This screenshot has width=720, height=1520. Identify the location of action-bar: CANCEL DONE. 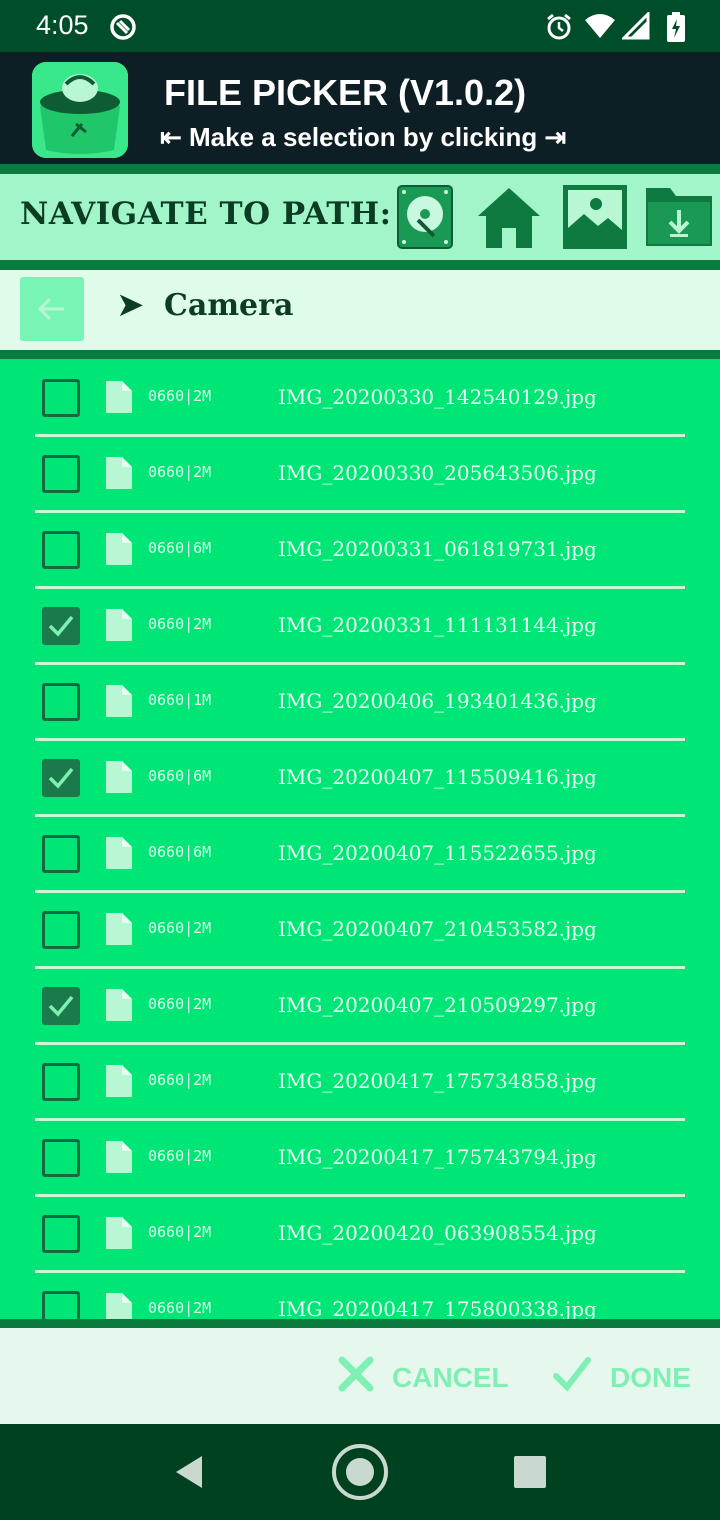
(360, 1376).